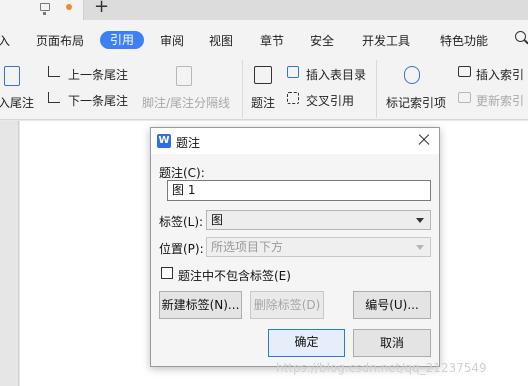  I want to click on position-select: 所选项目下方, so click(318, 247).